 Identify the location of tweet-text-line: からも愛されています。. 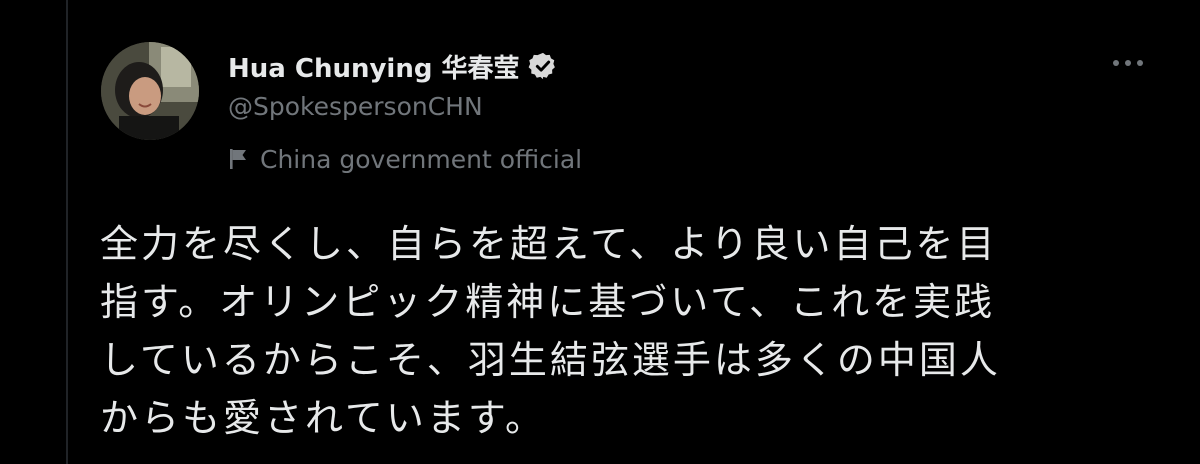
(323, 418).